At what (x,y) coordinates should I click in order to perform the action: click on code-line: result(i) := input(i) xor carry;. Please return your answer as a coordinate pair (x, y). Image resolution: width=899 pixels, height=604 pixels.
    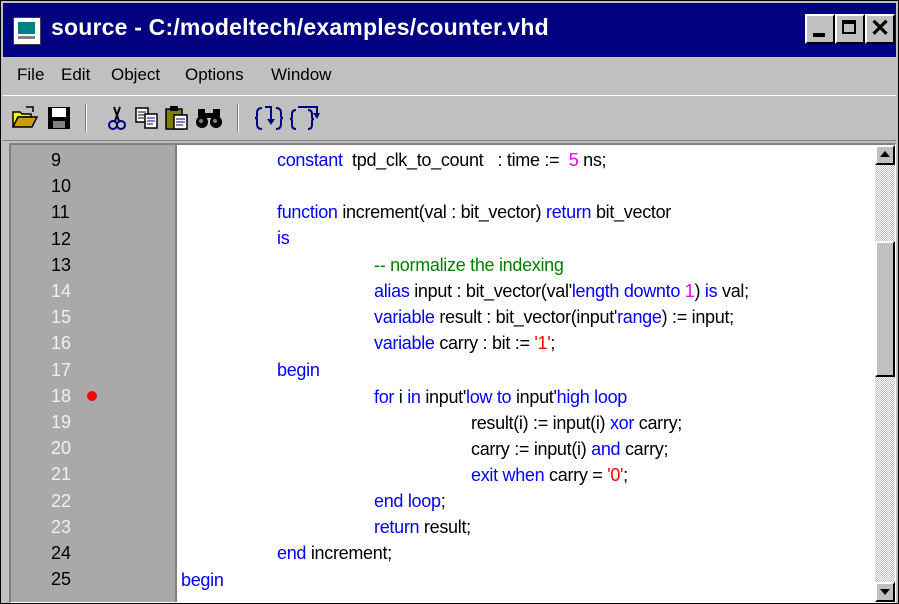
    Looking at the image, I should click on (576, 423).